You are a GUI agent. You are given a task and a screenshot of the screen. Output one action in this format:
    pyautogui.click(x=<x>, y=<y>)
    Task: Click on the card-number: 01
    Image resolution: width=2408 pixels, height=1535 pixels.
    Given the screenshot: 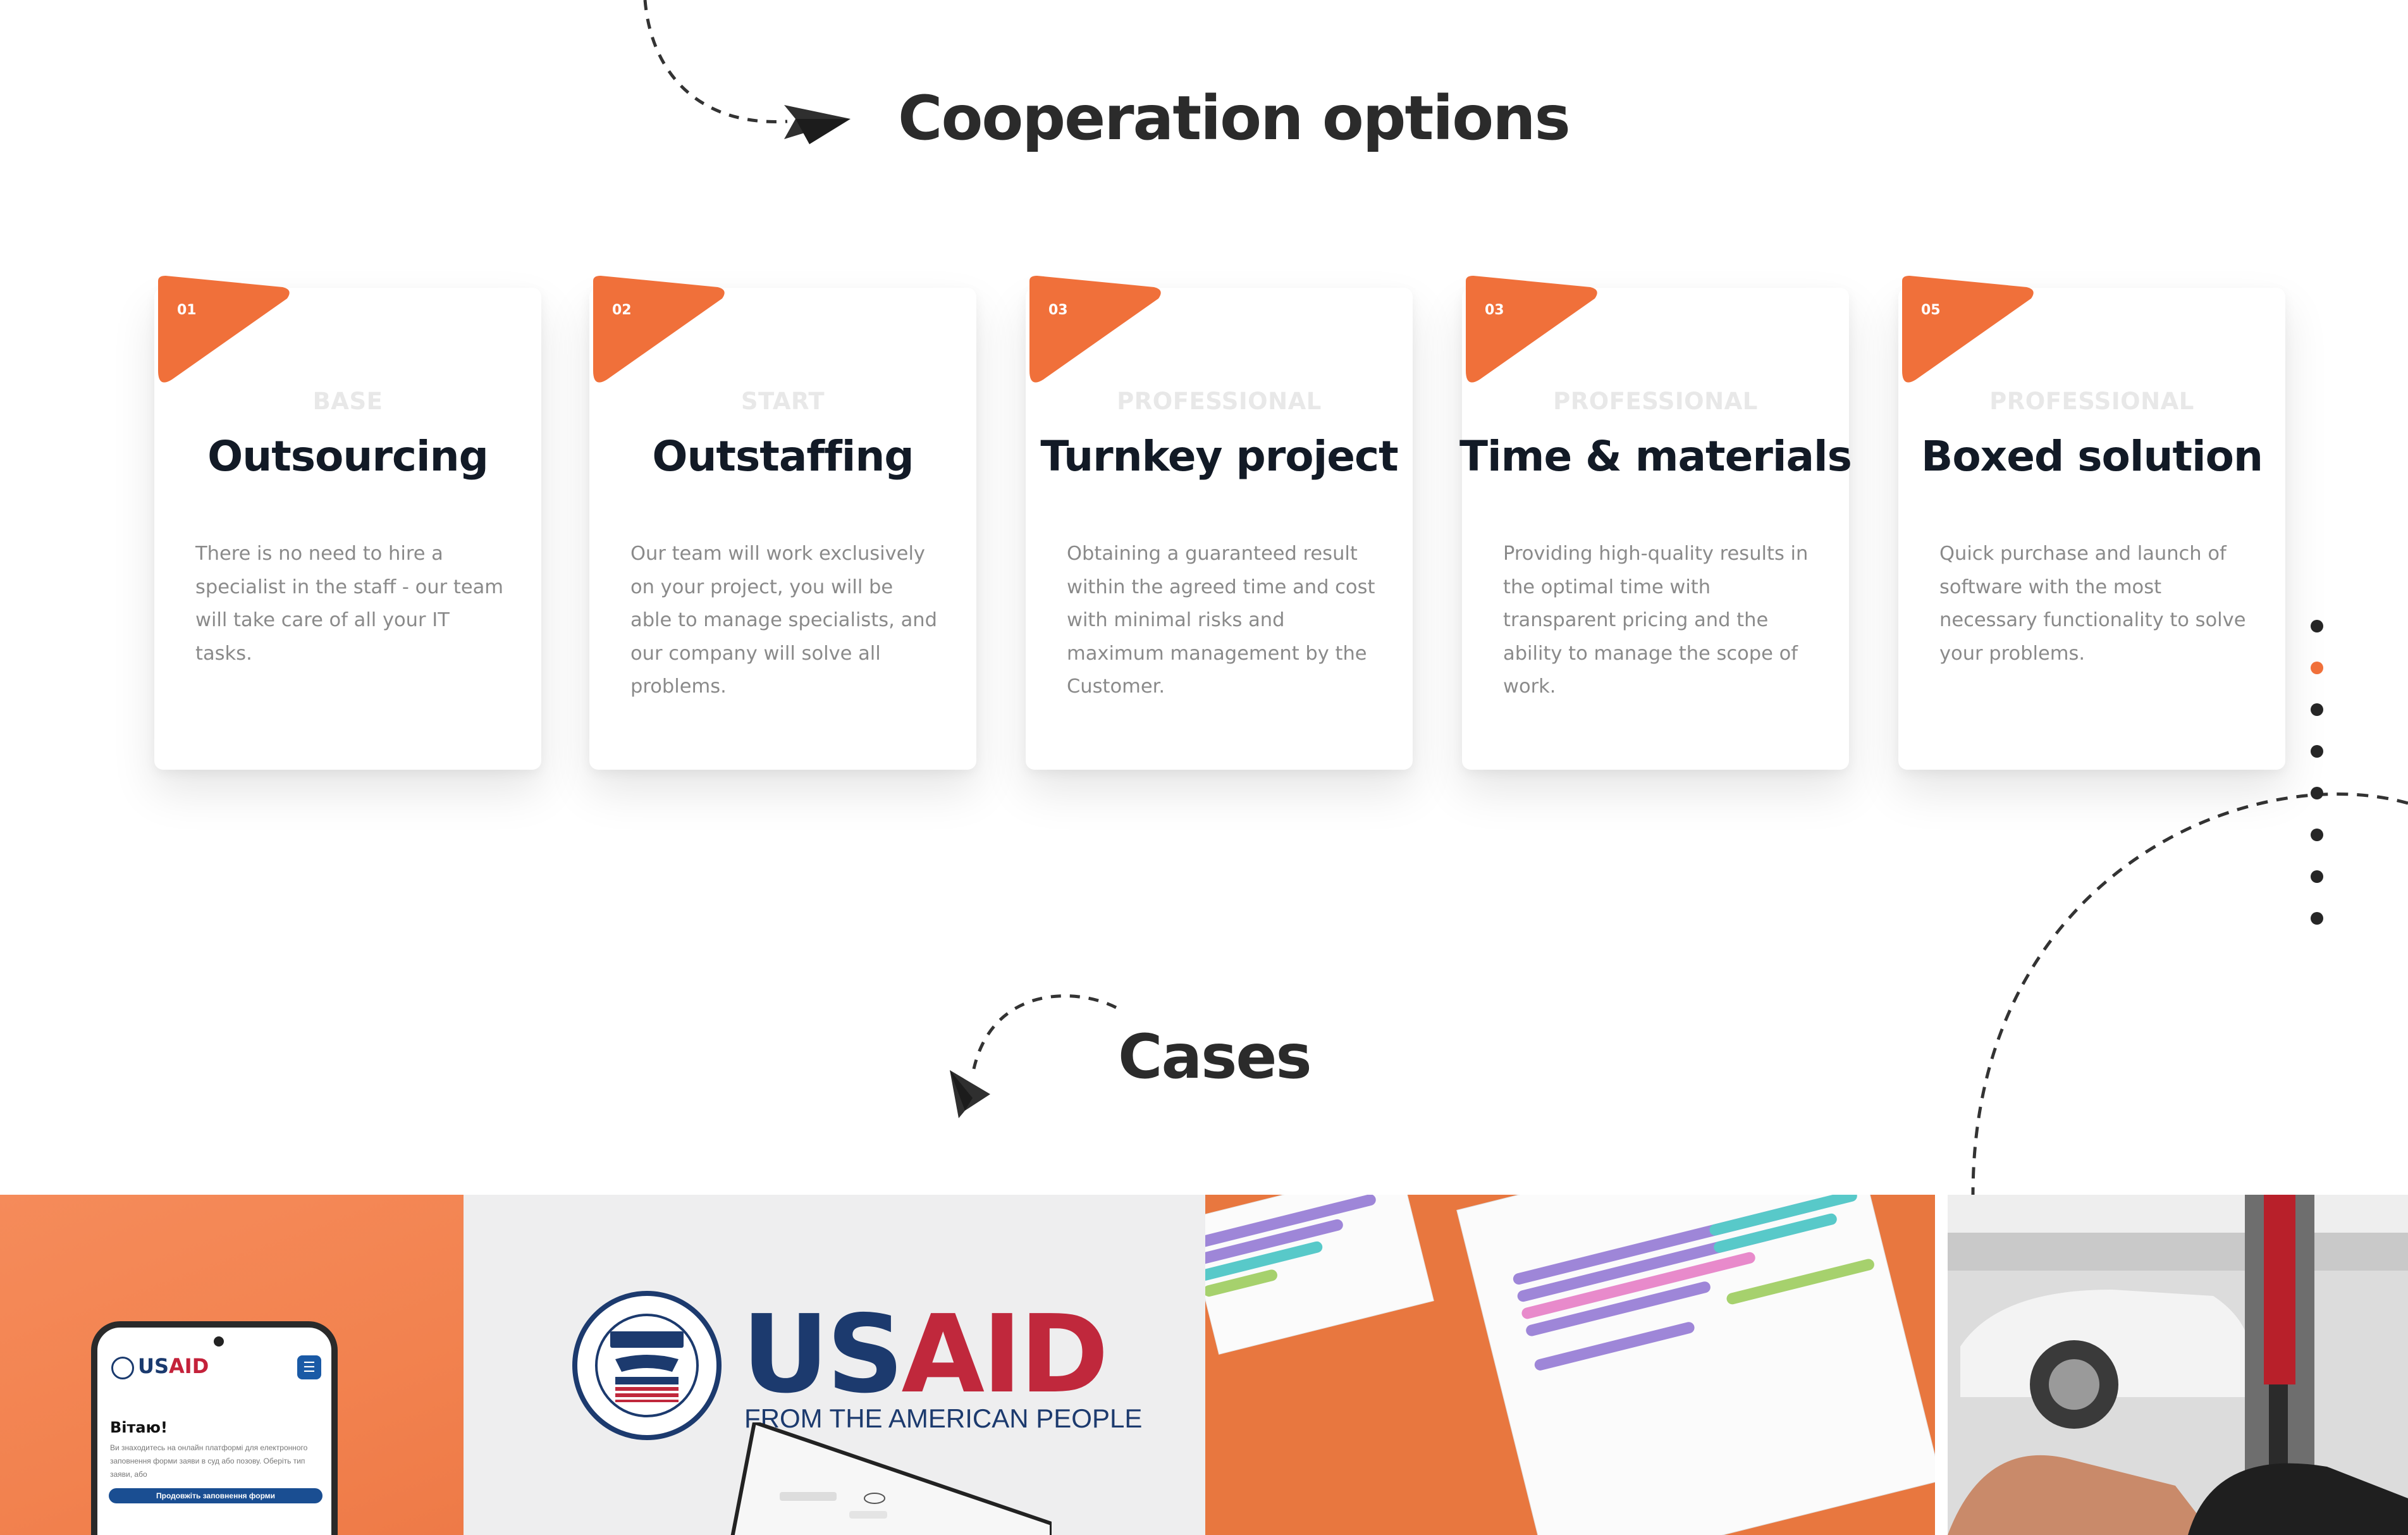 What is the action you would take?
    pyautogui.click(x=187, y=310)
    